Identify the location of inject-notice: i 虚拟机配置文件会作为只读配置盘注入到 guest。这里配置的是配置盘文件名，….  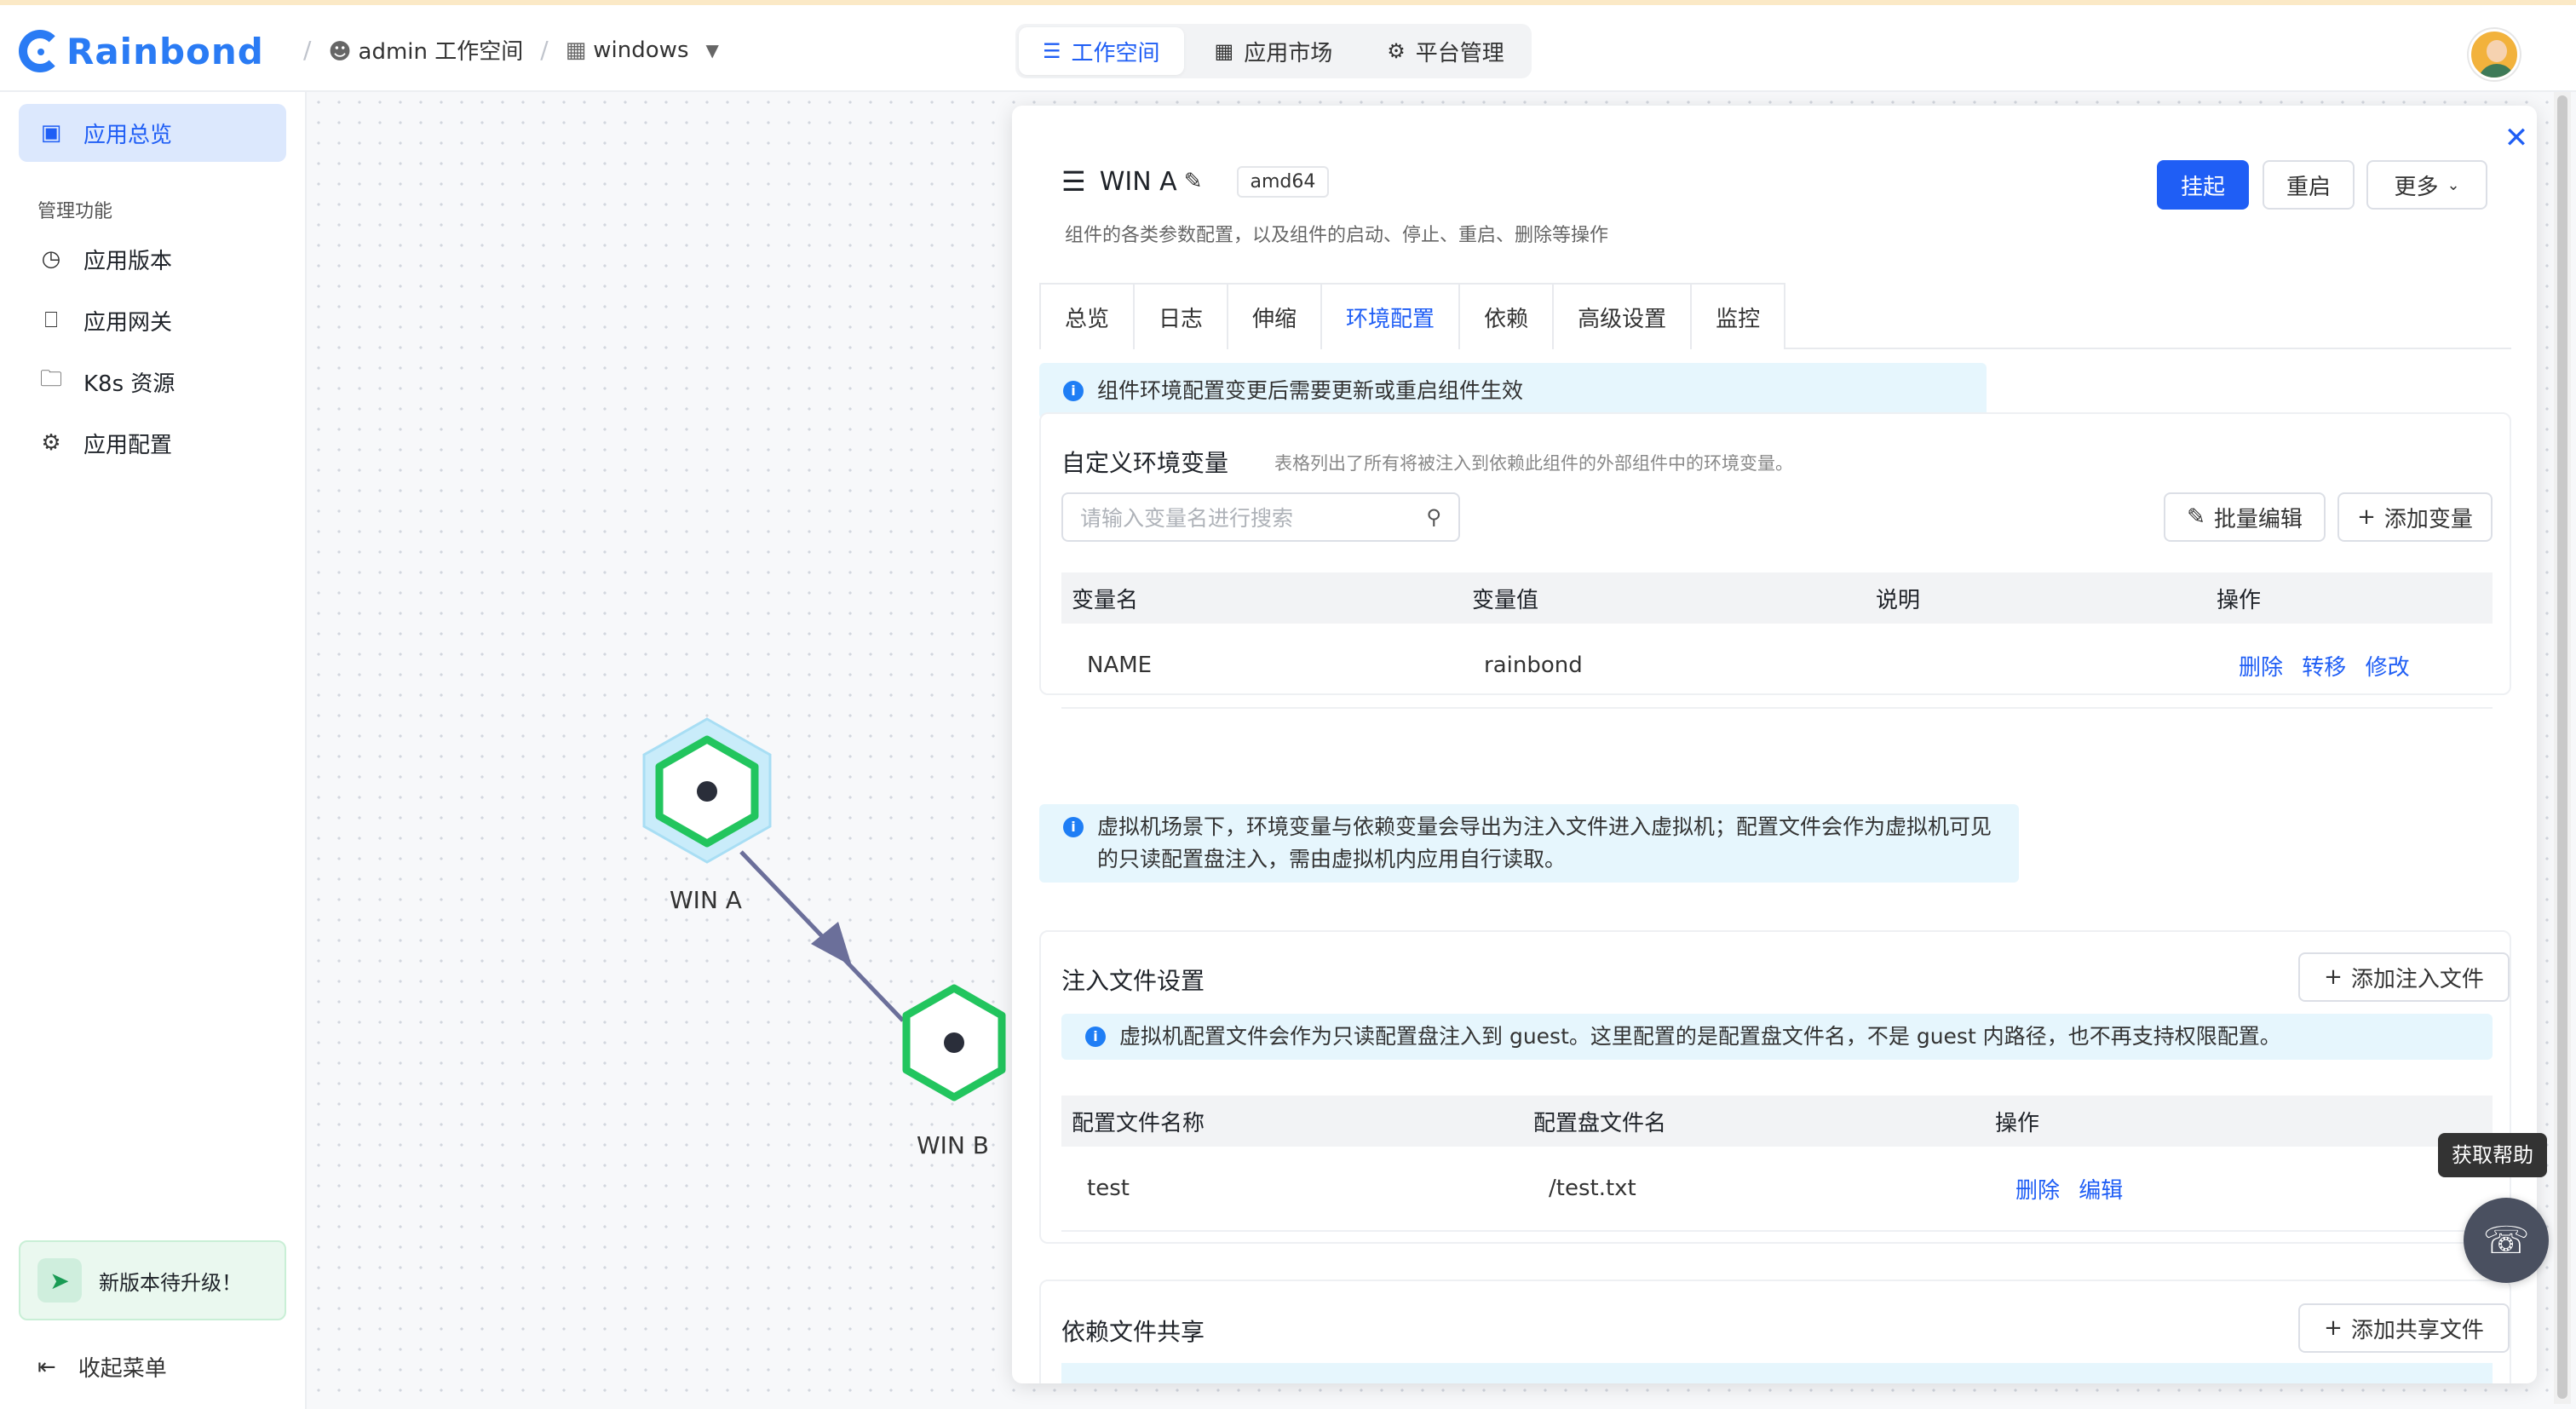
(1777, 1037).